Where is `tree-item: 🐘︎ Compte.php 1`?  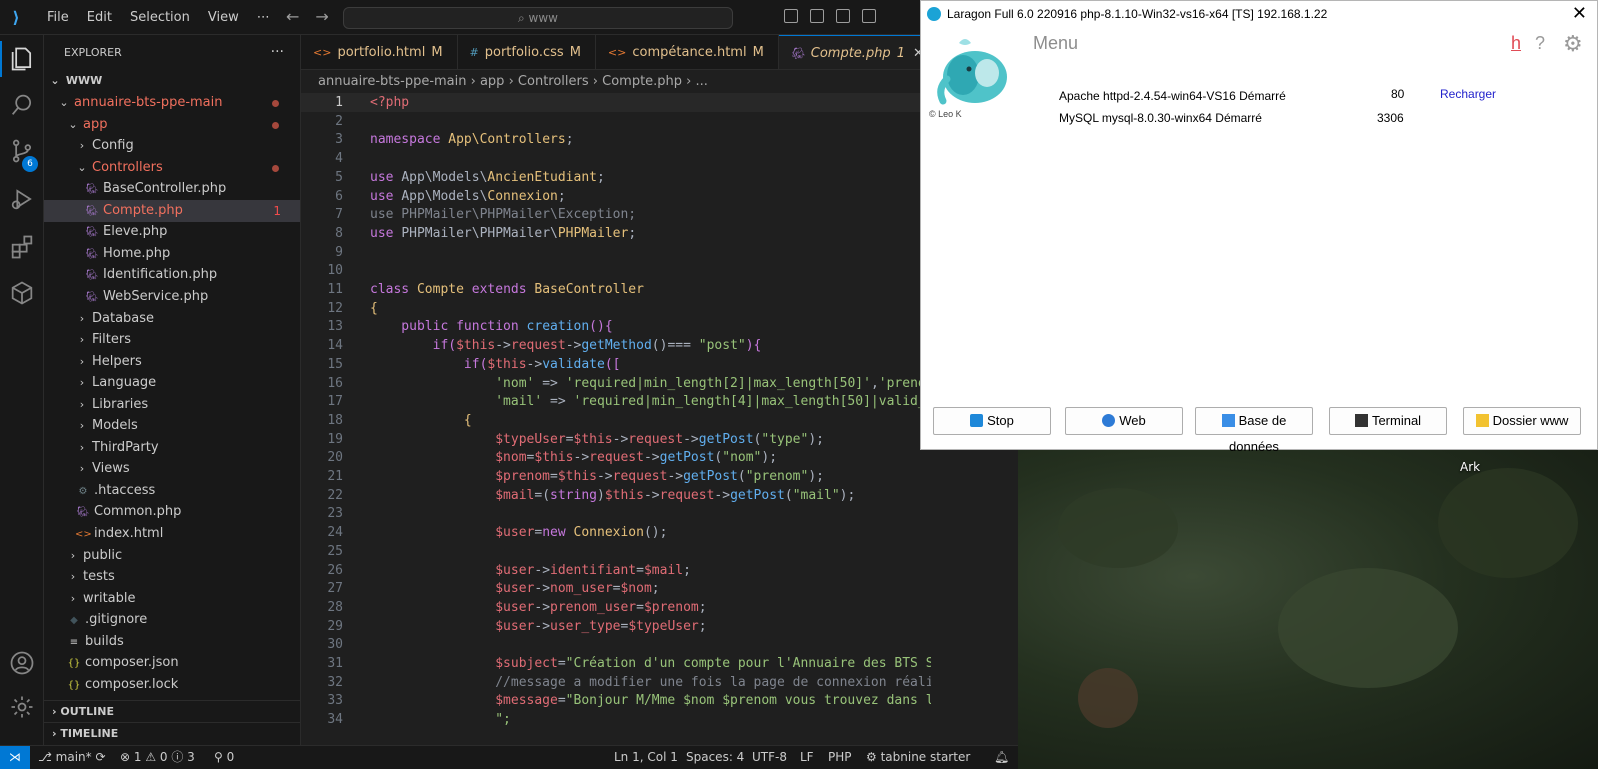 tree-item: 🐘︎ Compte.php 1 is located at coordinates (172, 210).